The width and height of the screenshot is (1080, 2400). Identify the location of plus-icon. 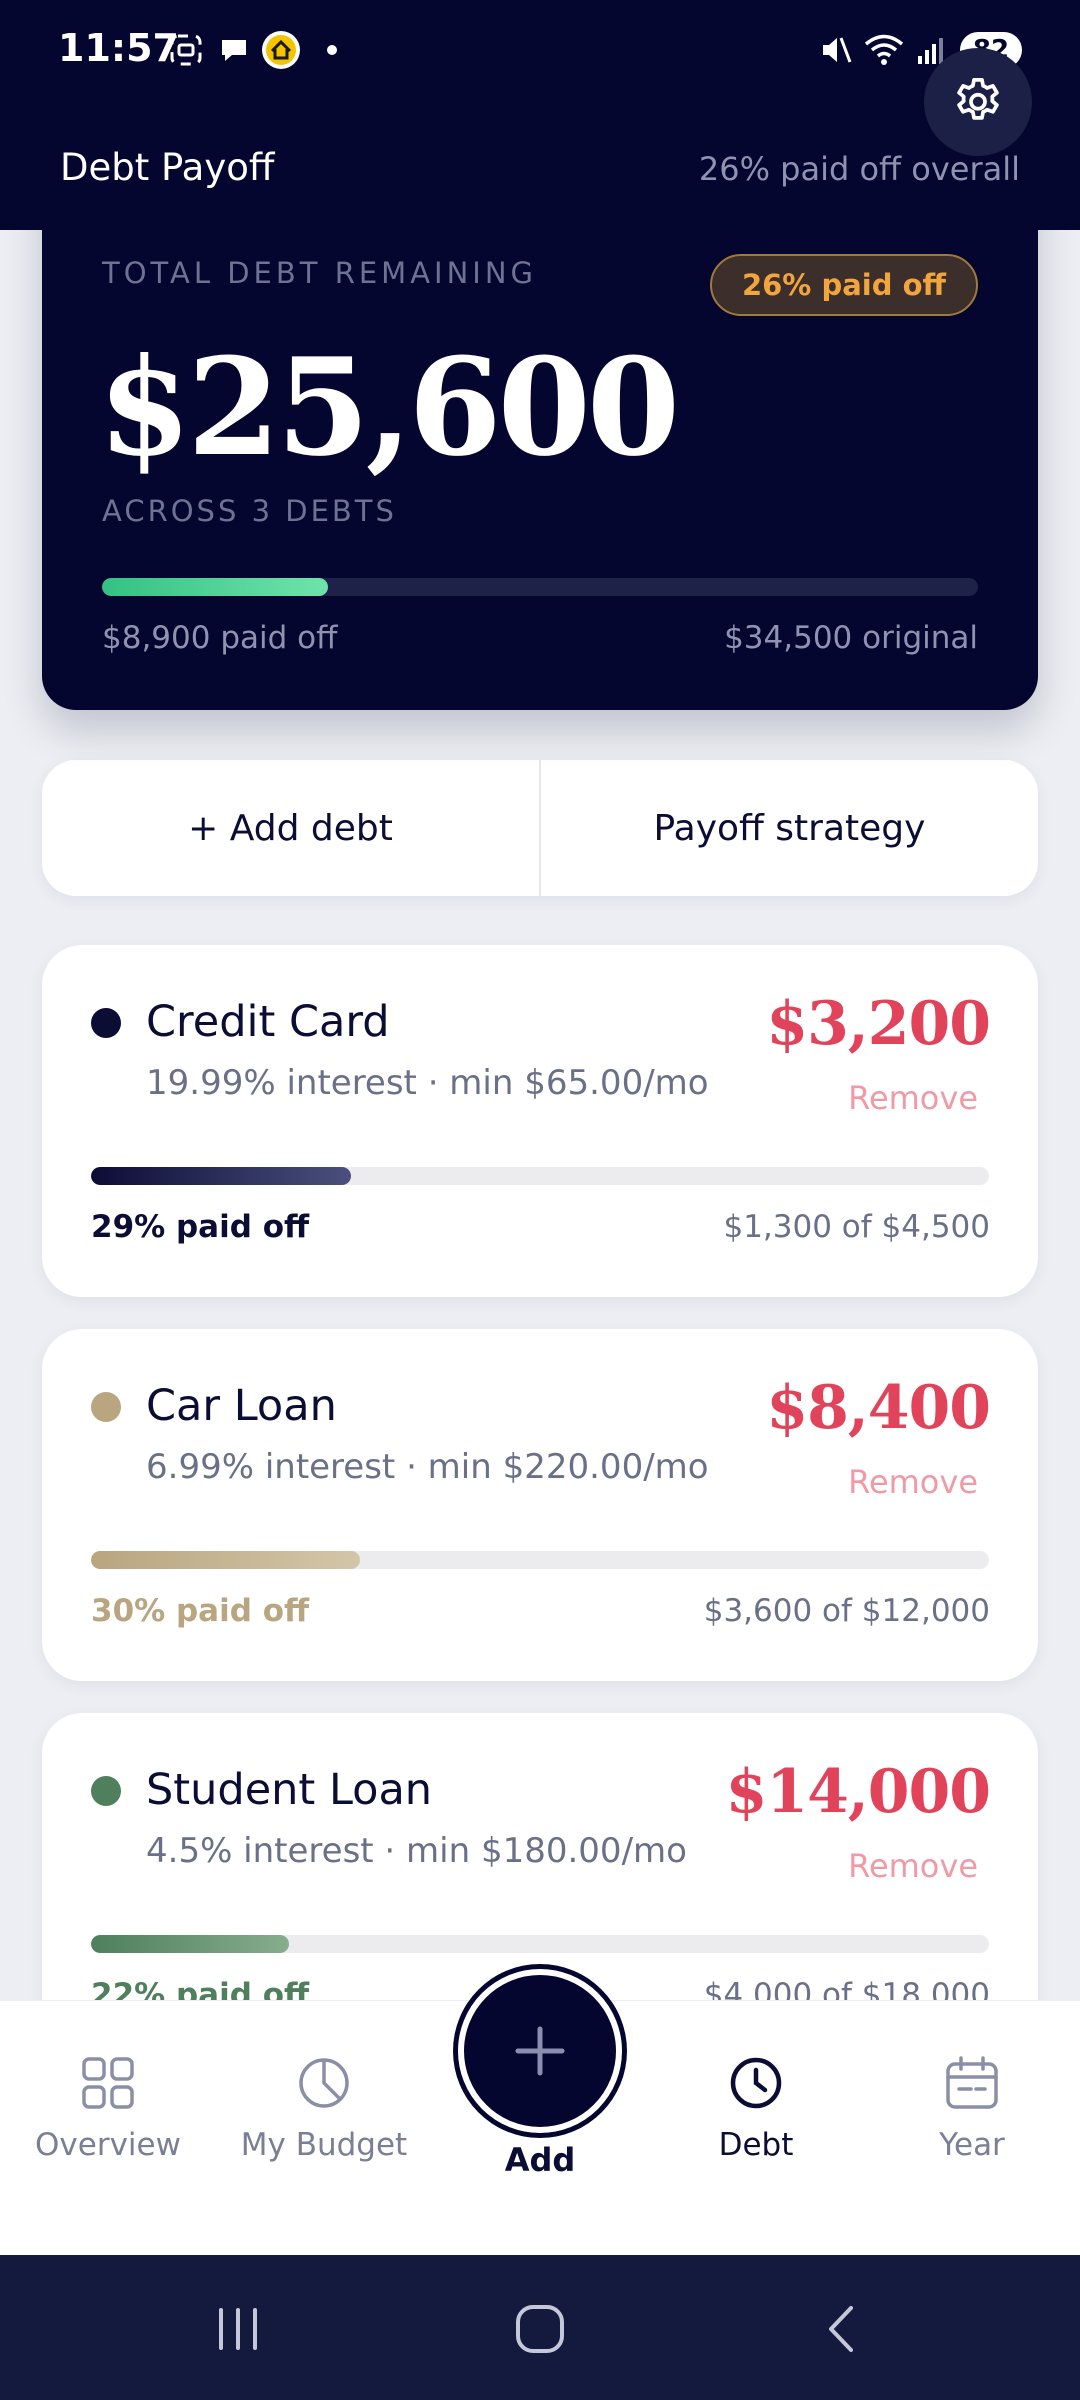
(540, 2051).